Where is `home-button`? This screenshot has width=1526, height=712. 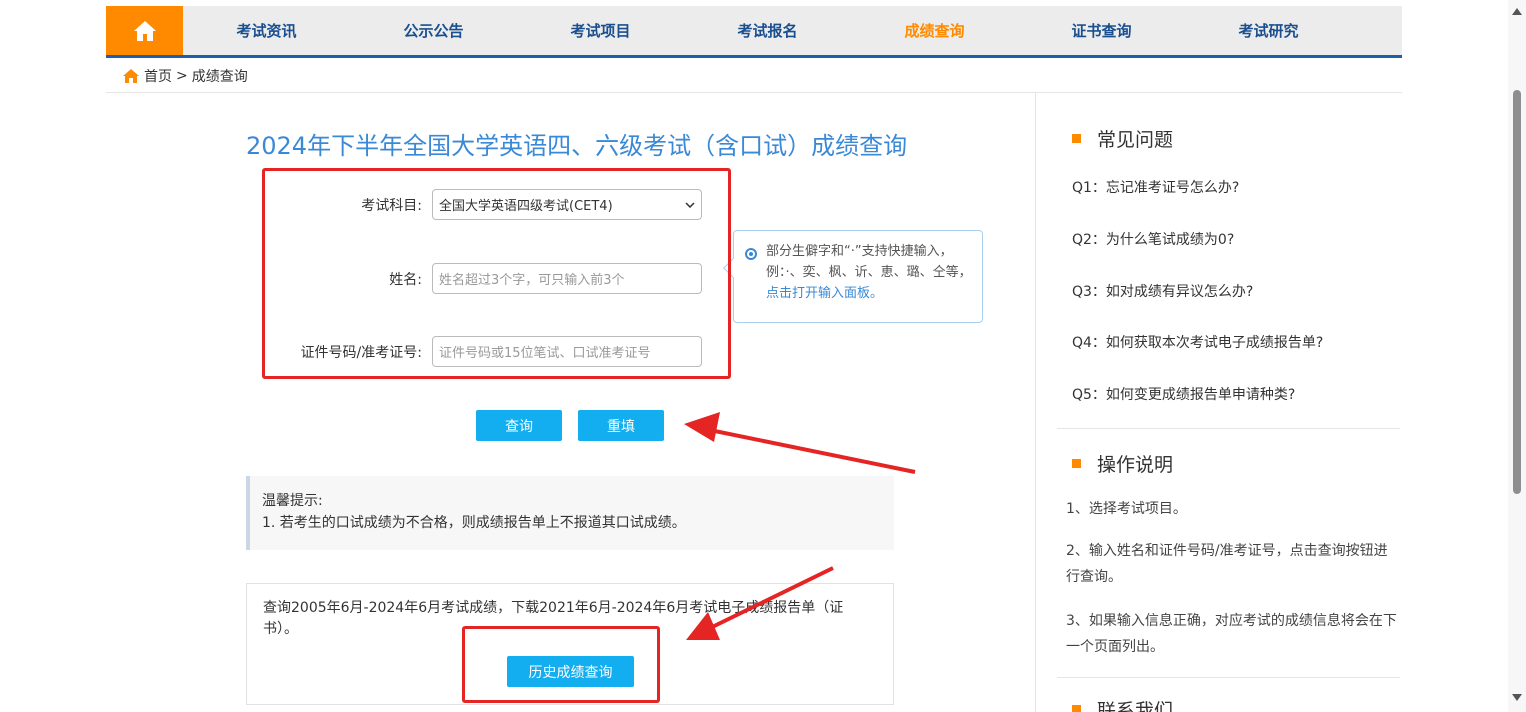 home-button is located at coordinates (144, 30).